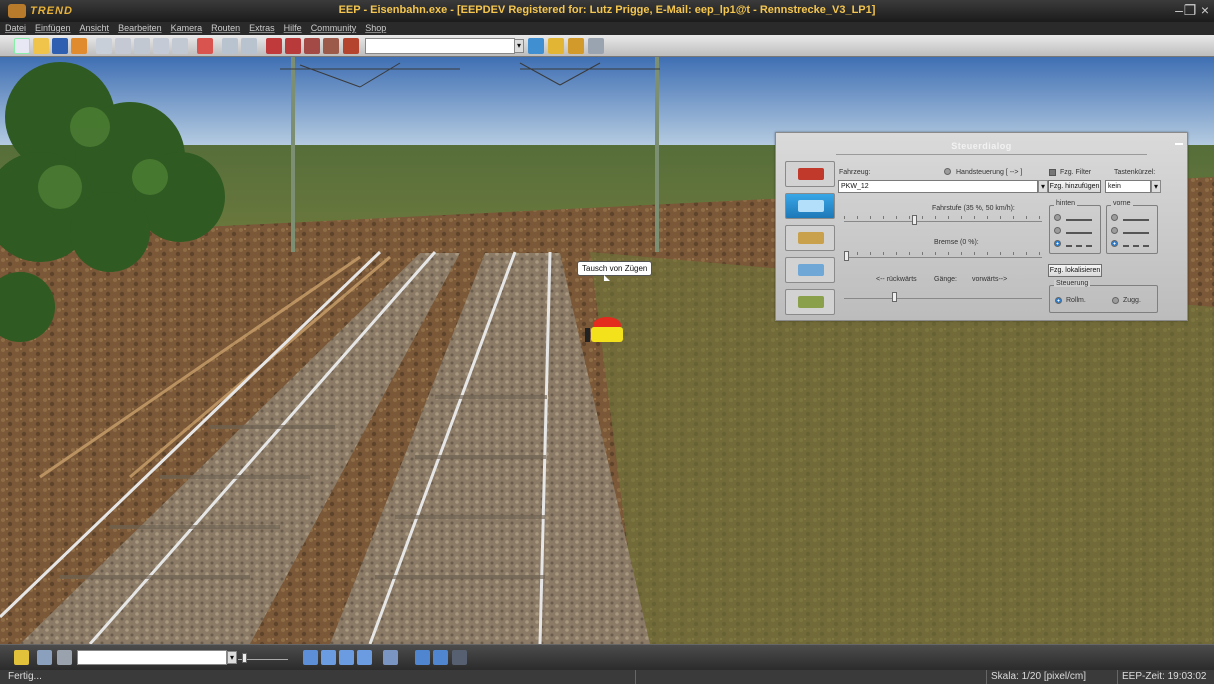 The image size is (1214, 684). Describe the element at coordinates (973, 208) in the screenshot. I see `fahrstufe-label: Fahrstufe (35 %, 50 km/h):` at that location.